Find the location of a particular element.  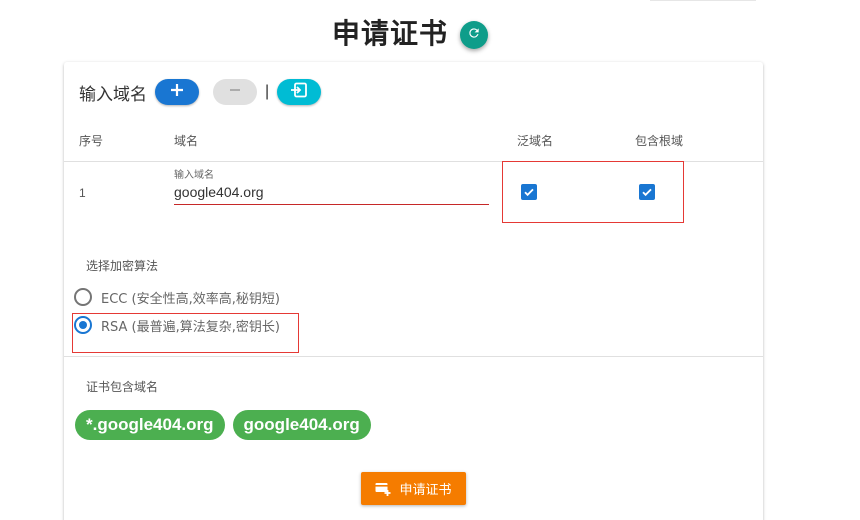

radio-ecc is located at coordinates (83, 297).